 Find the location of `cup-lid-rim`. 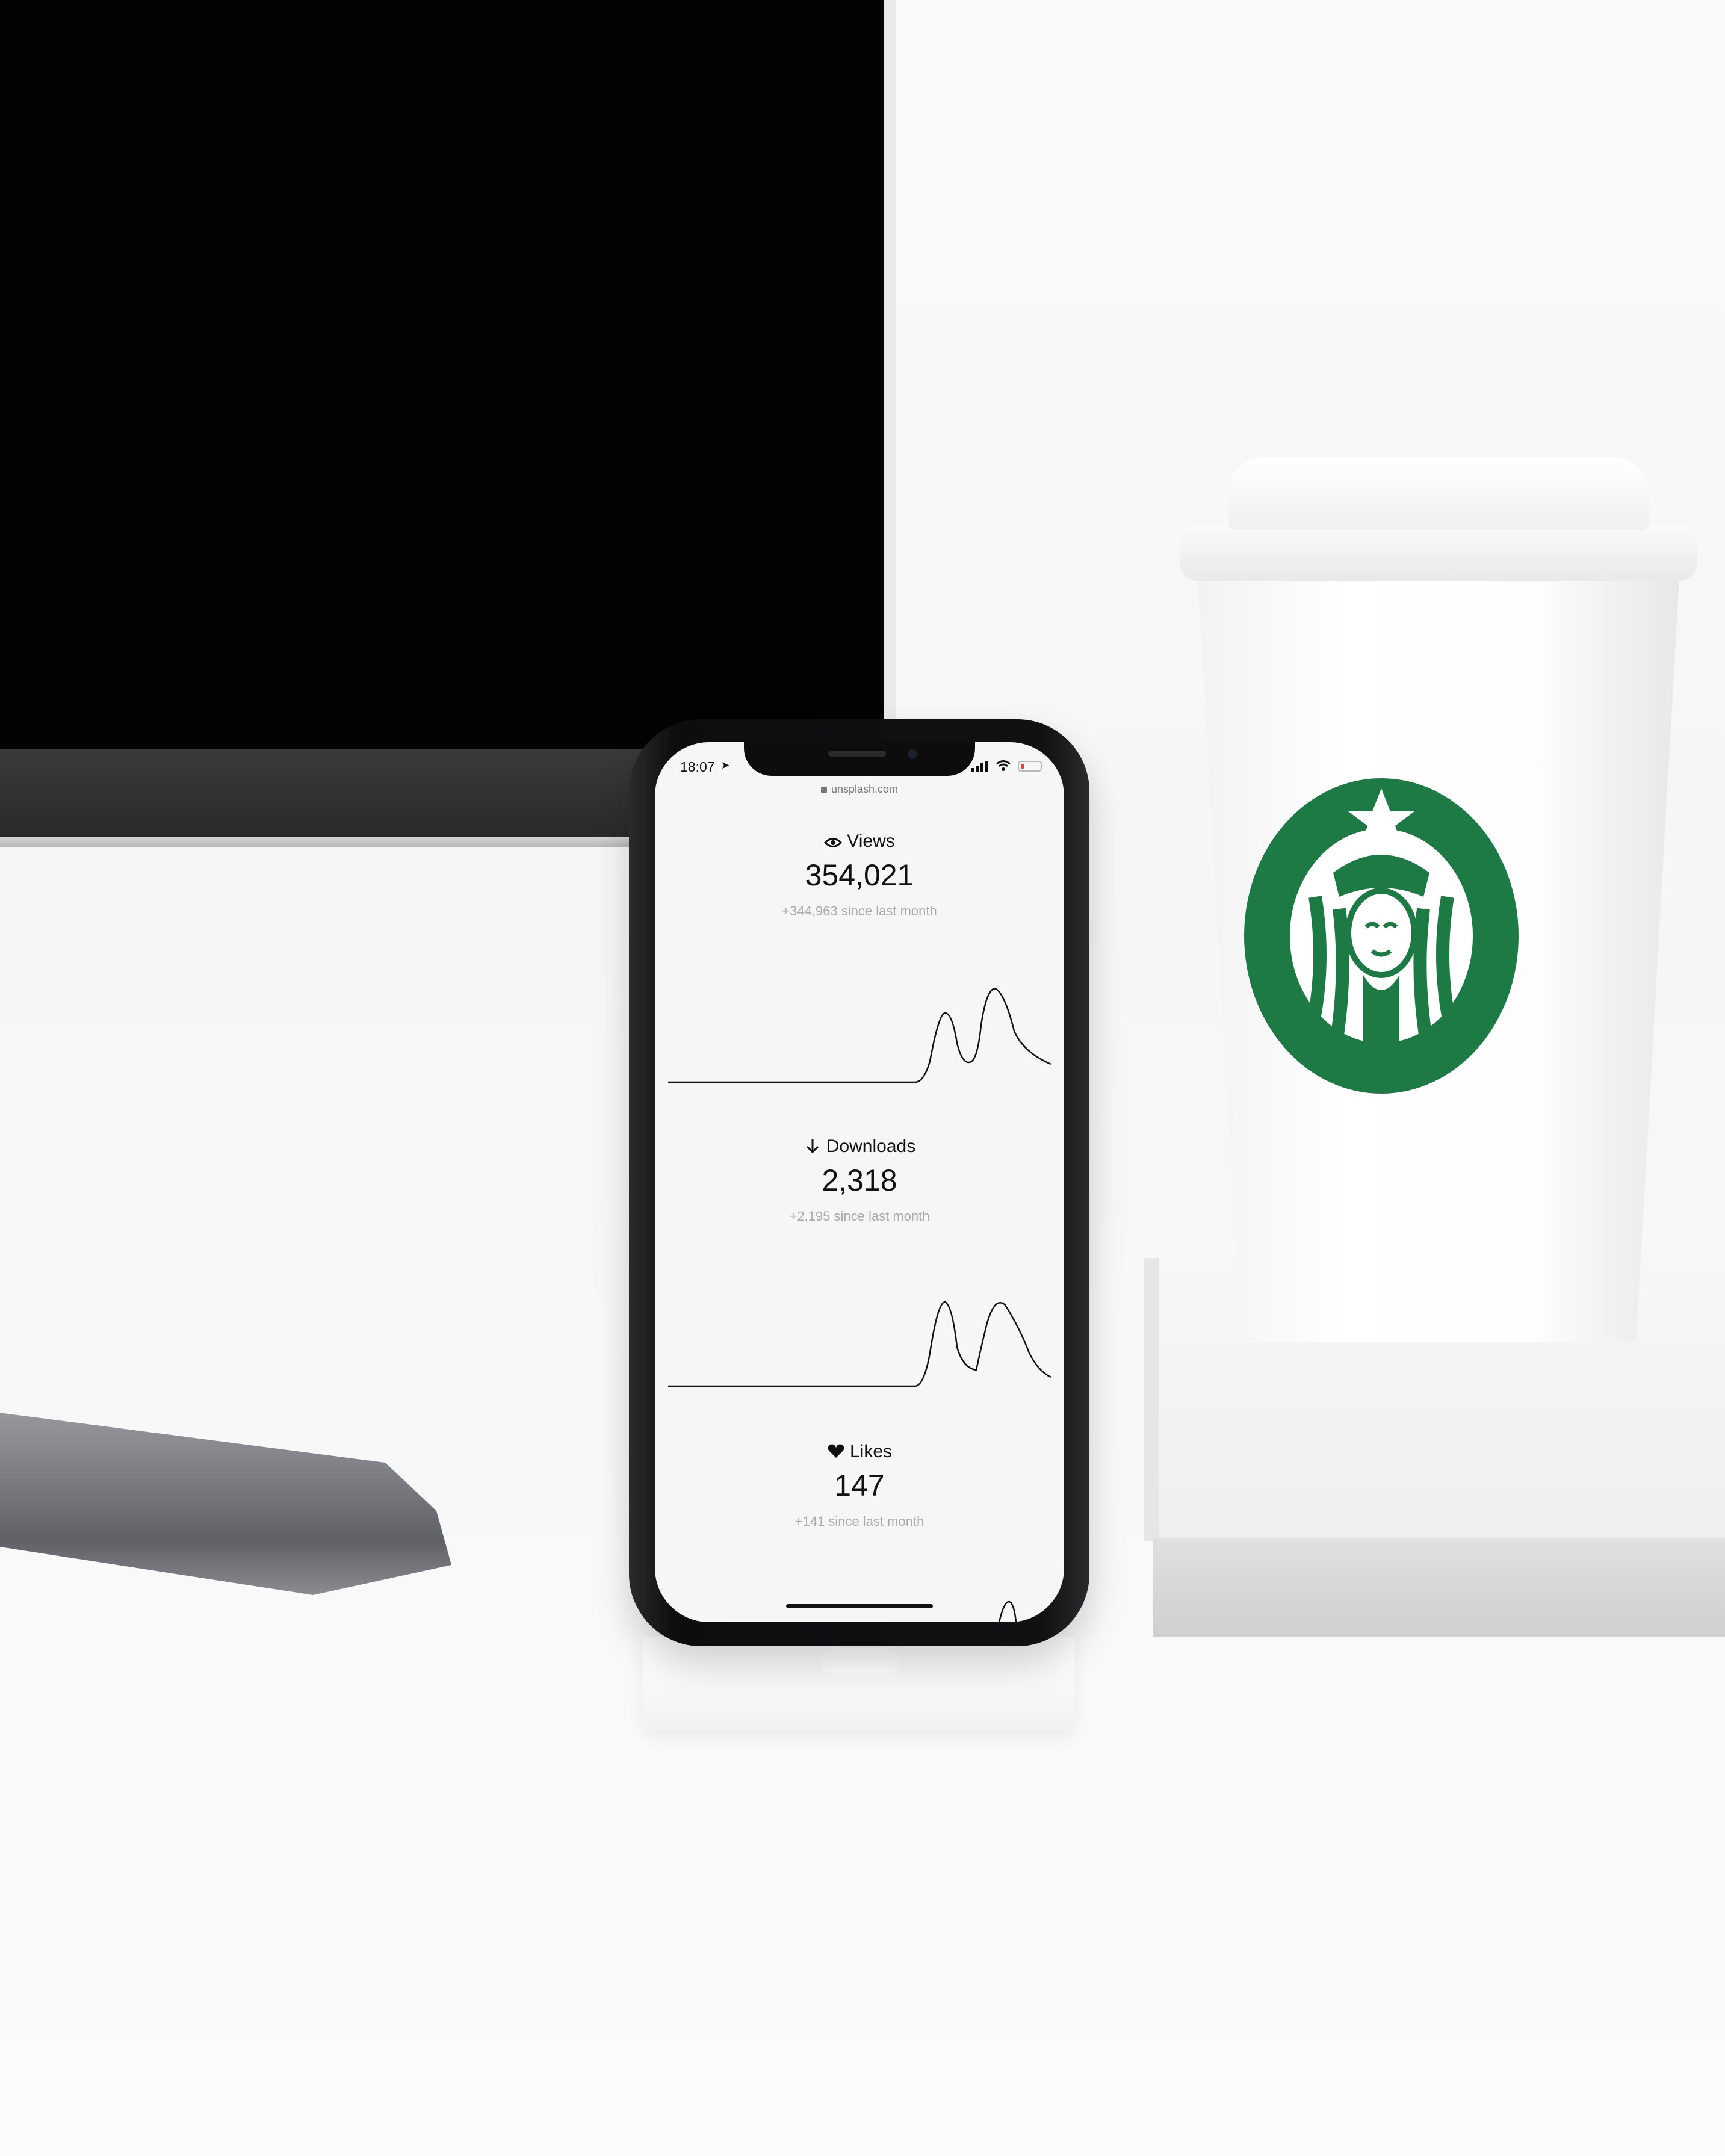

cup-lid-rim is located at coordinates (1439, 552).